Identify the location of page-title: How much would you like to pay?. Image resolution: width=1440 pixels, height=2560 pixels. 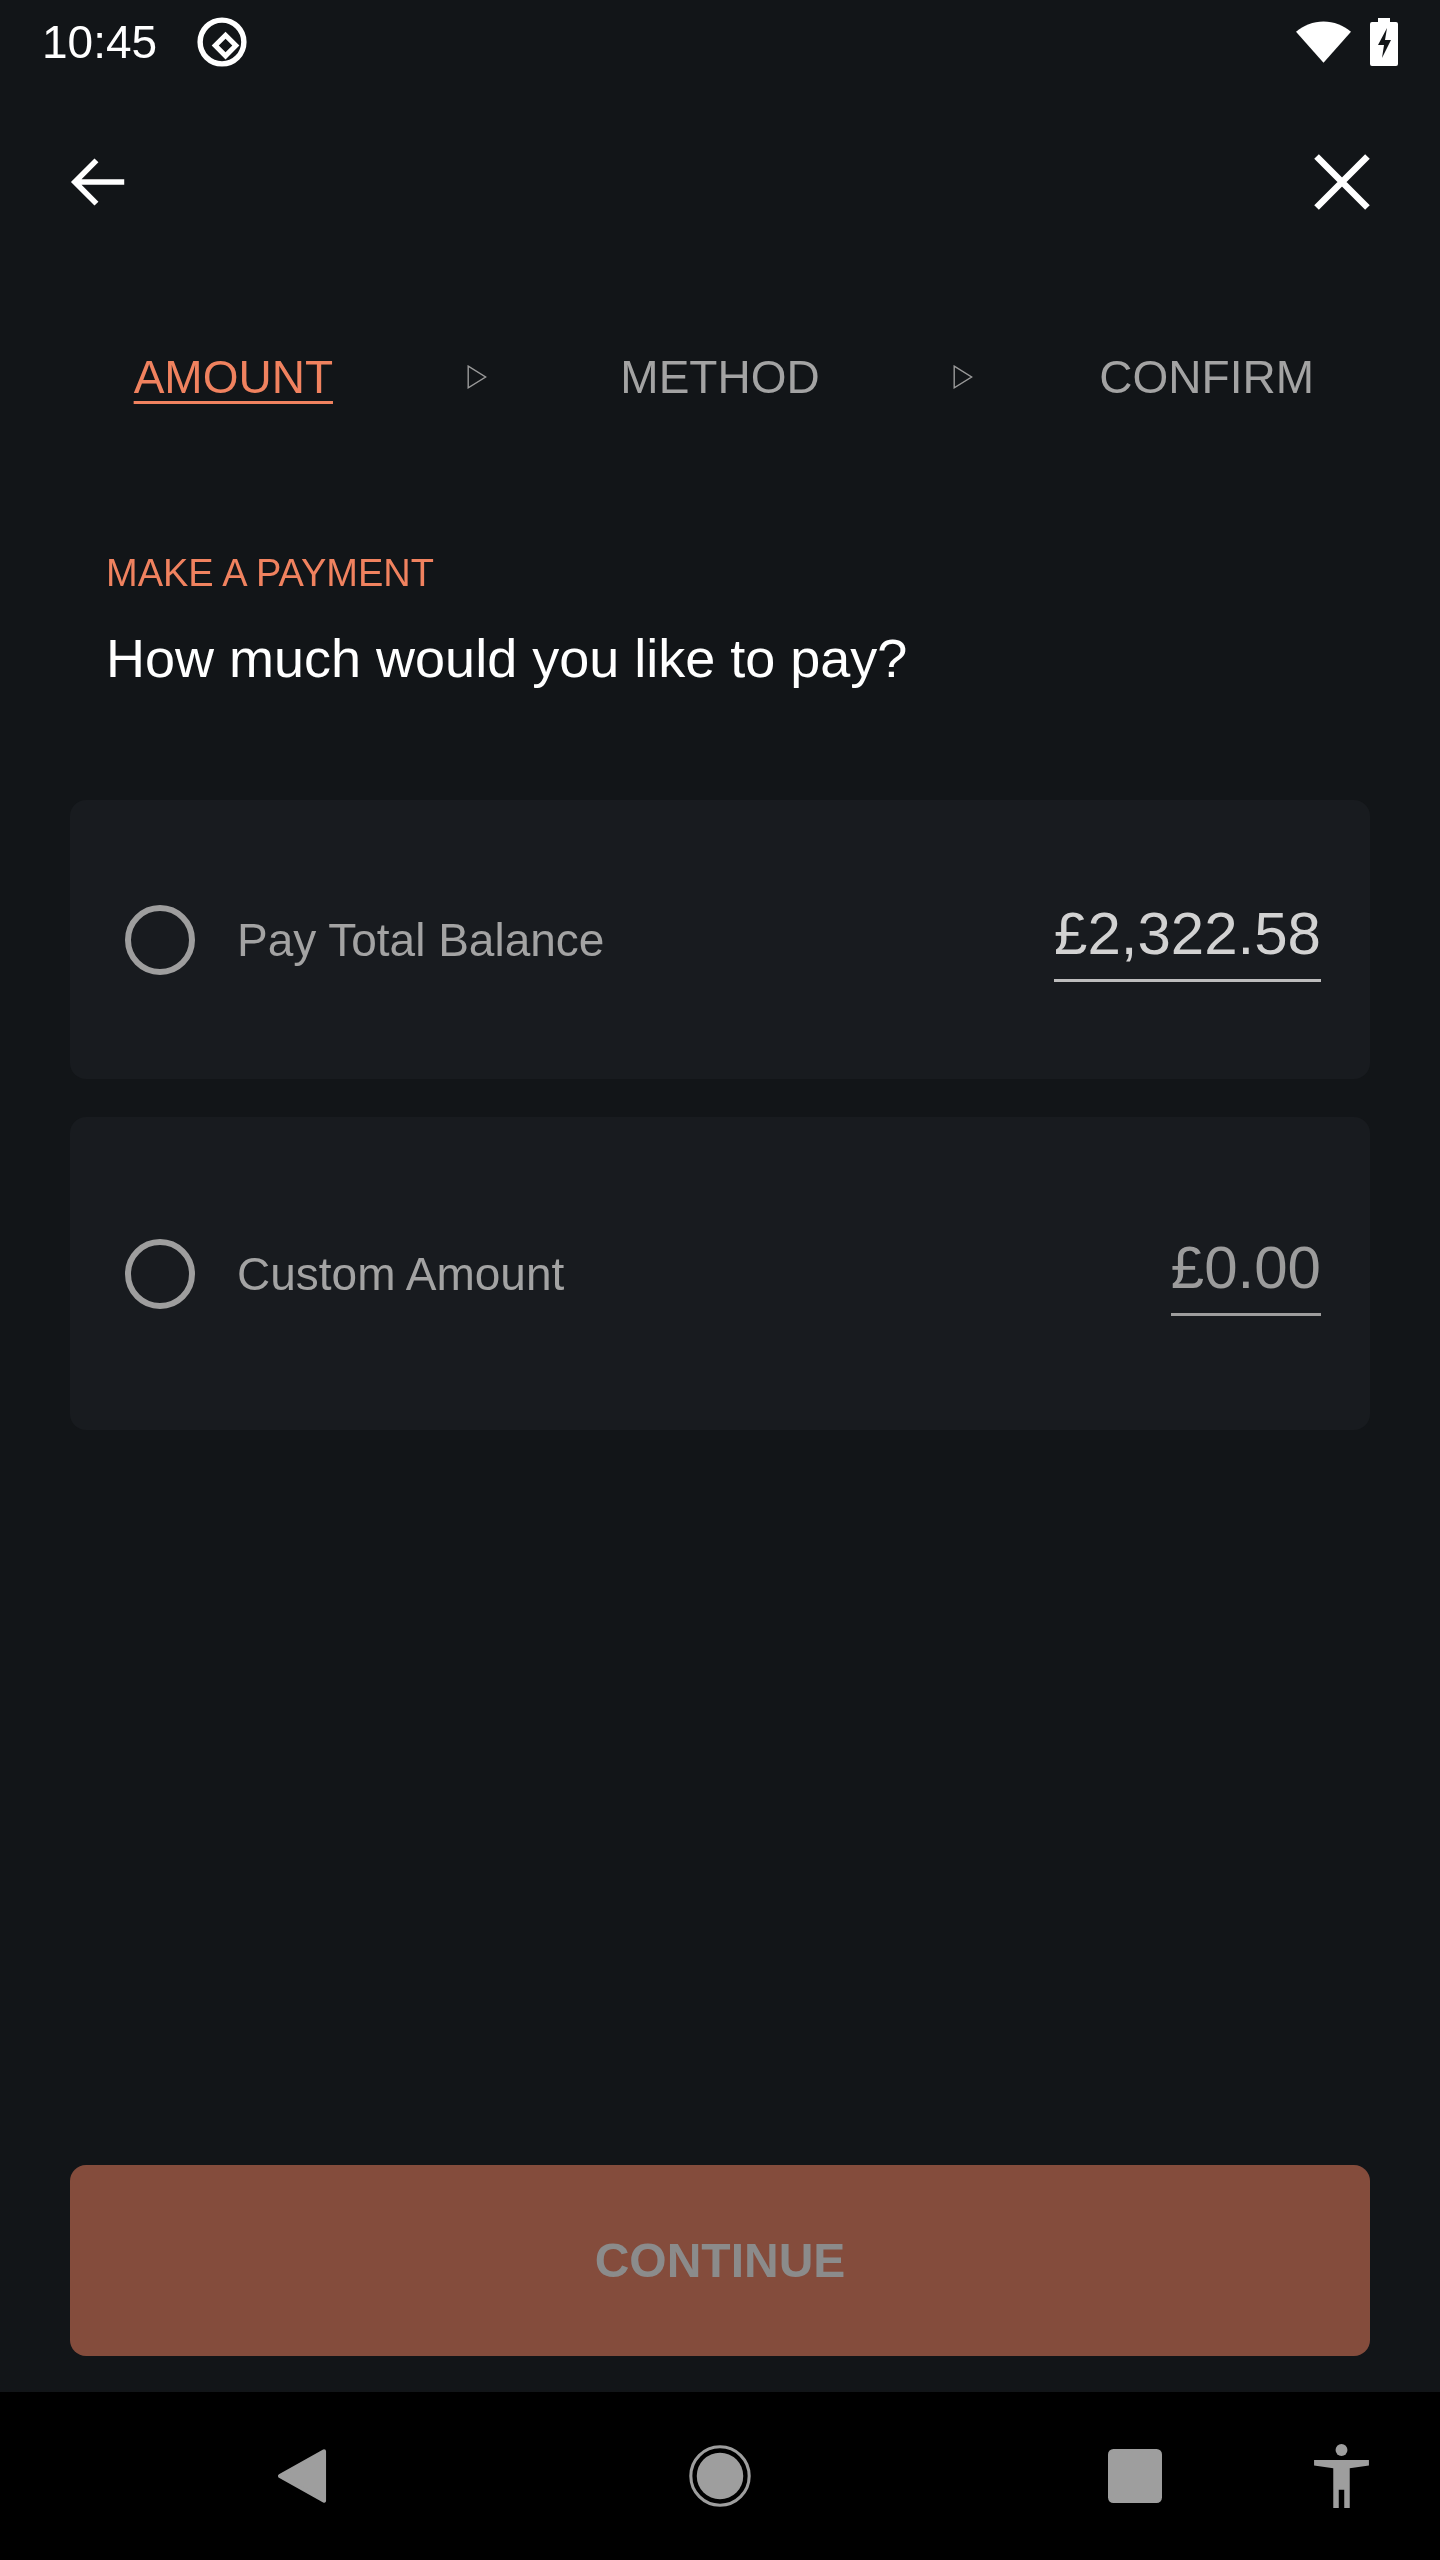
(507, 658).